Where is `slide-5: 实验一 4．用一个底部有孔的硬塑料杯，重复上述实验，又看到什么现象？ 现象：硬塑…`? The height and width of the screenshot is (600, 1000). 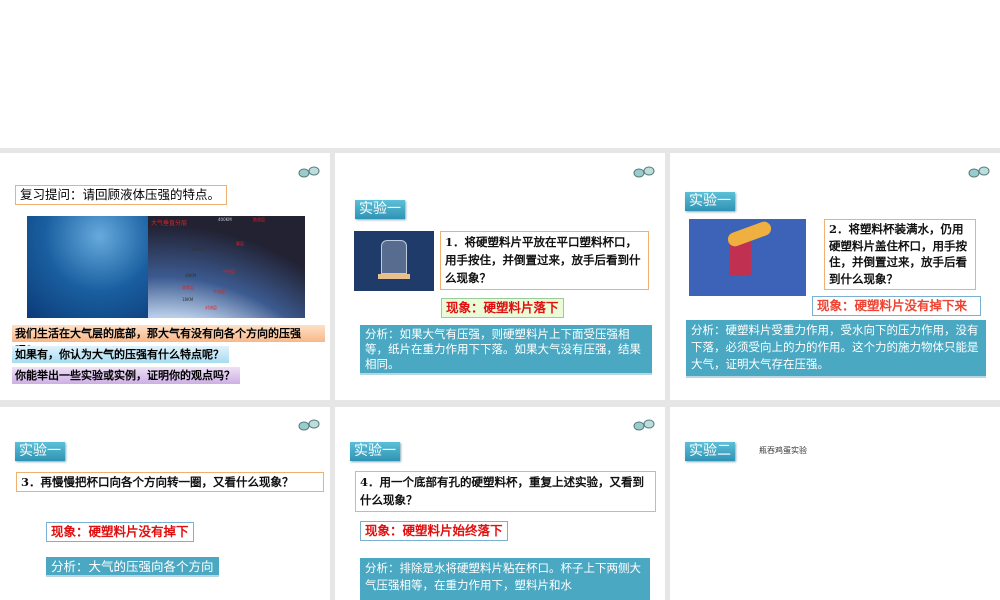
slide-5: 实验一 4．用一个底部有孔的硬塑料杯，重复上述实验，又看到什么现象？ 现象：硬塑… is located at coordinates (500, 503).